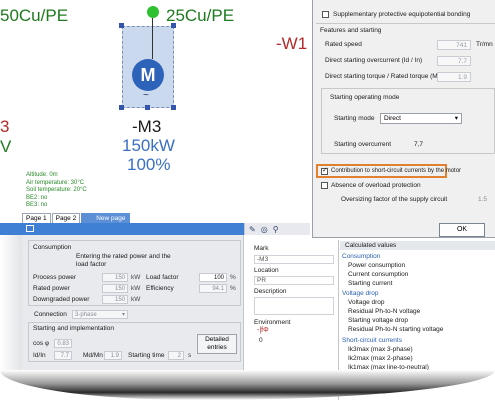  I want to click on environment-label: Environment, so click(272, 322).